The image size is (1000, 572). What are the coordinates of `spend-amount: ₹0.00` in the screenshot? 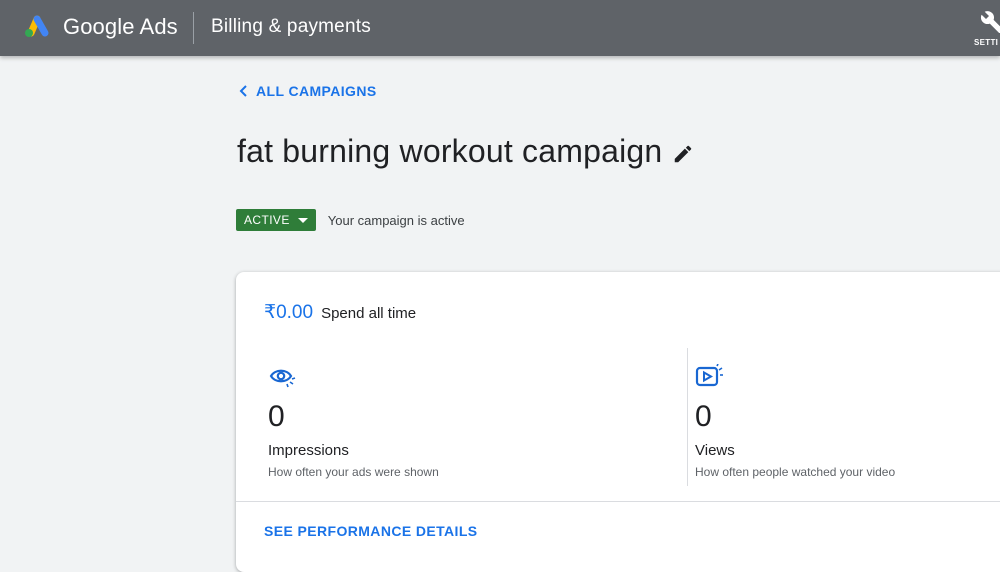 It's located at (289, 312).